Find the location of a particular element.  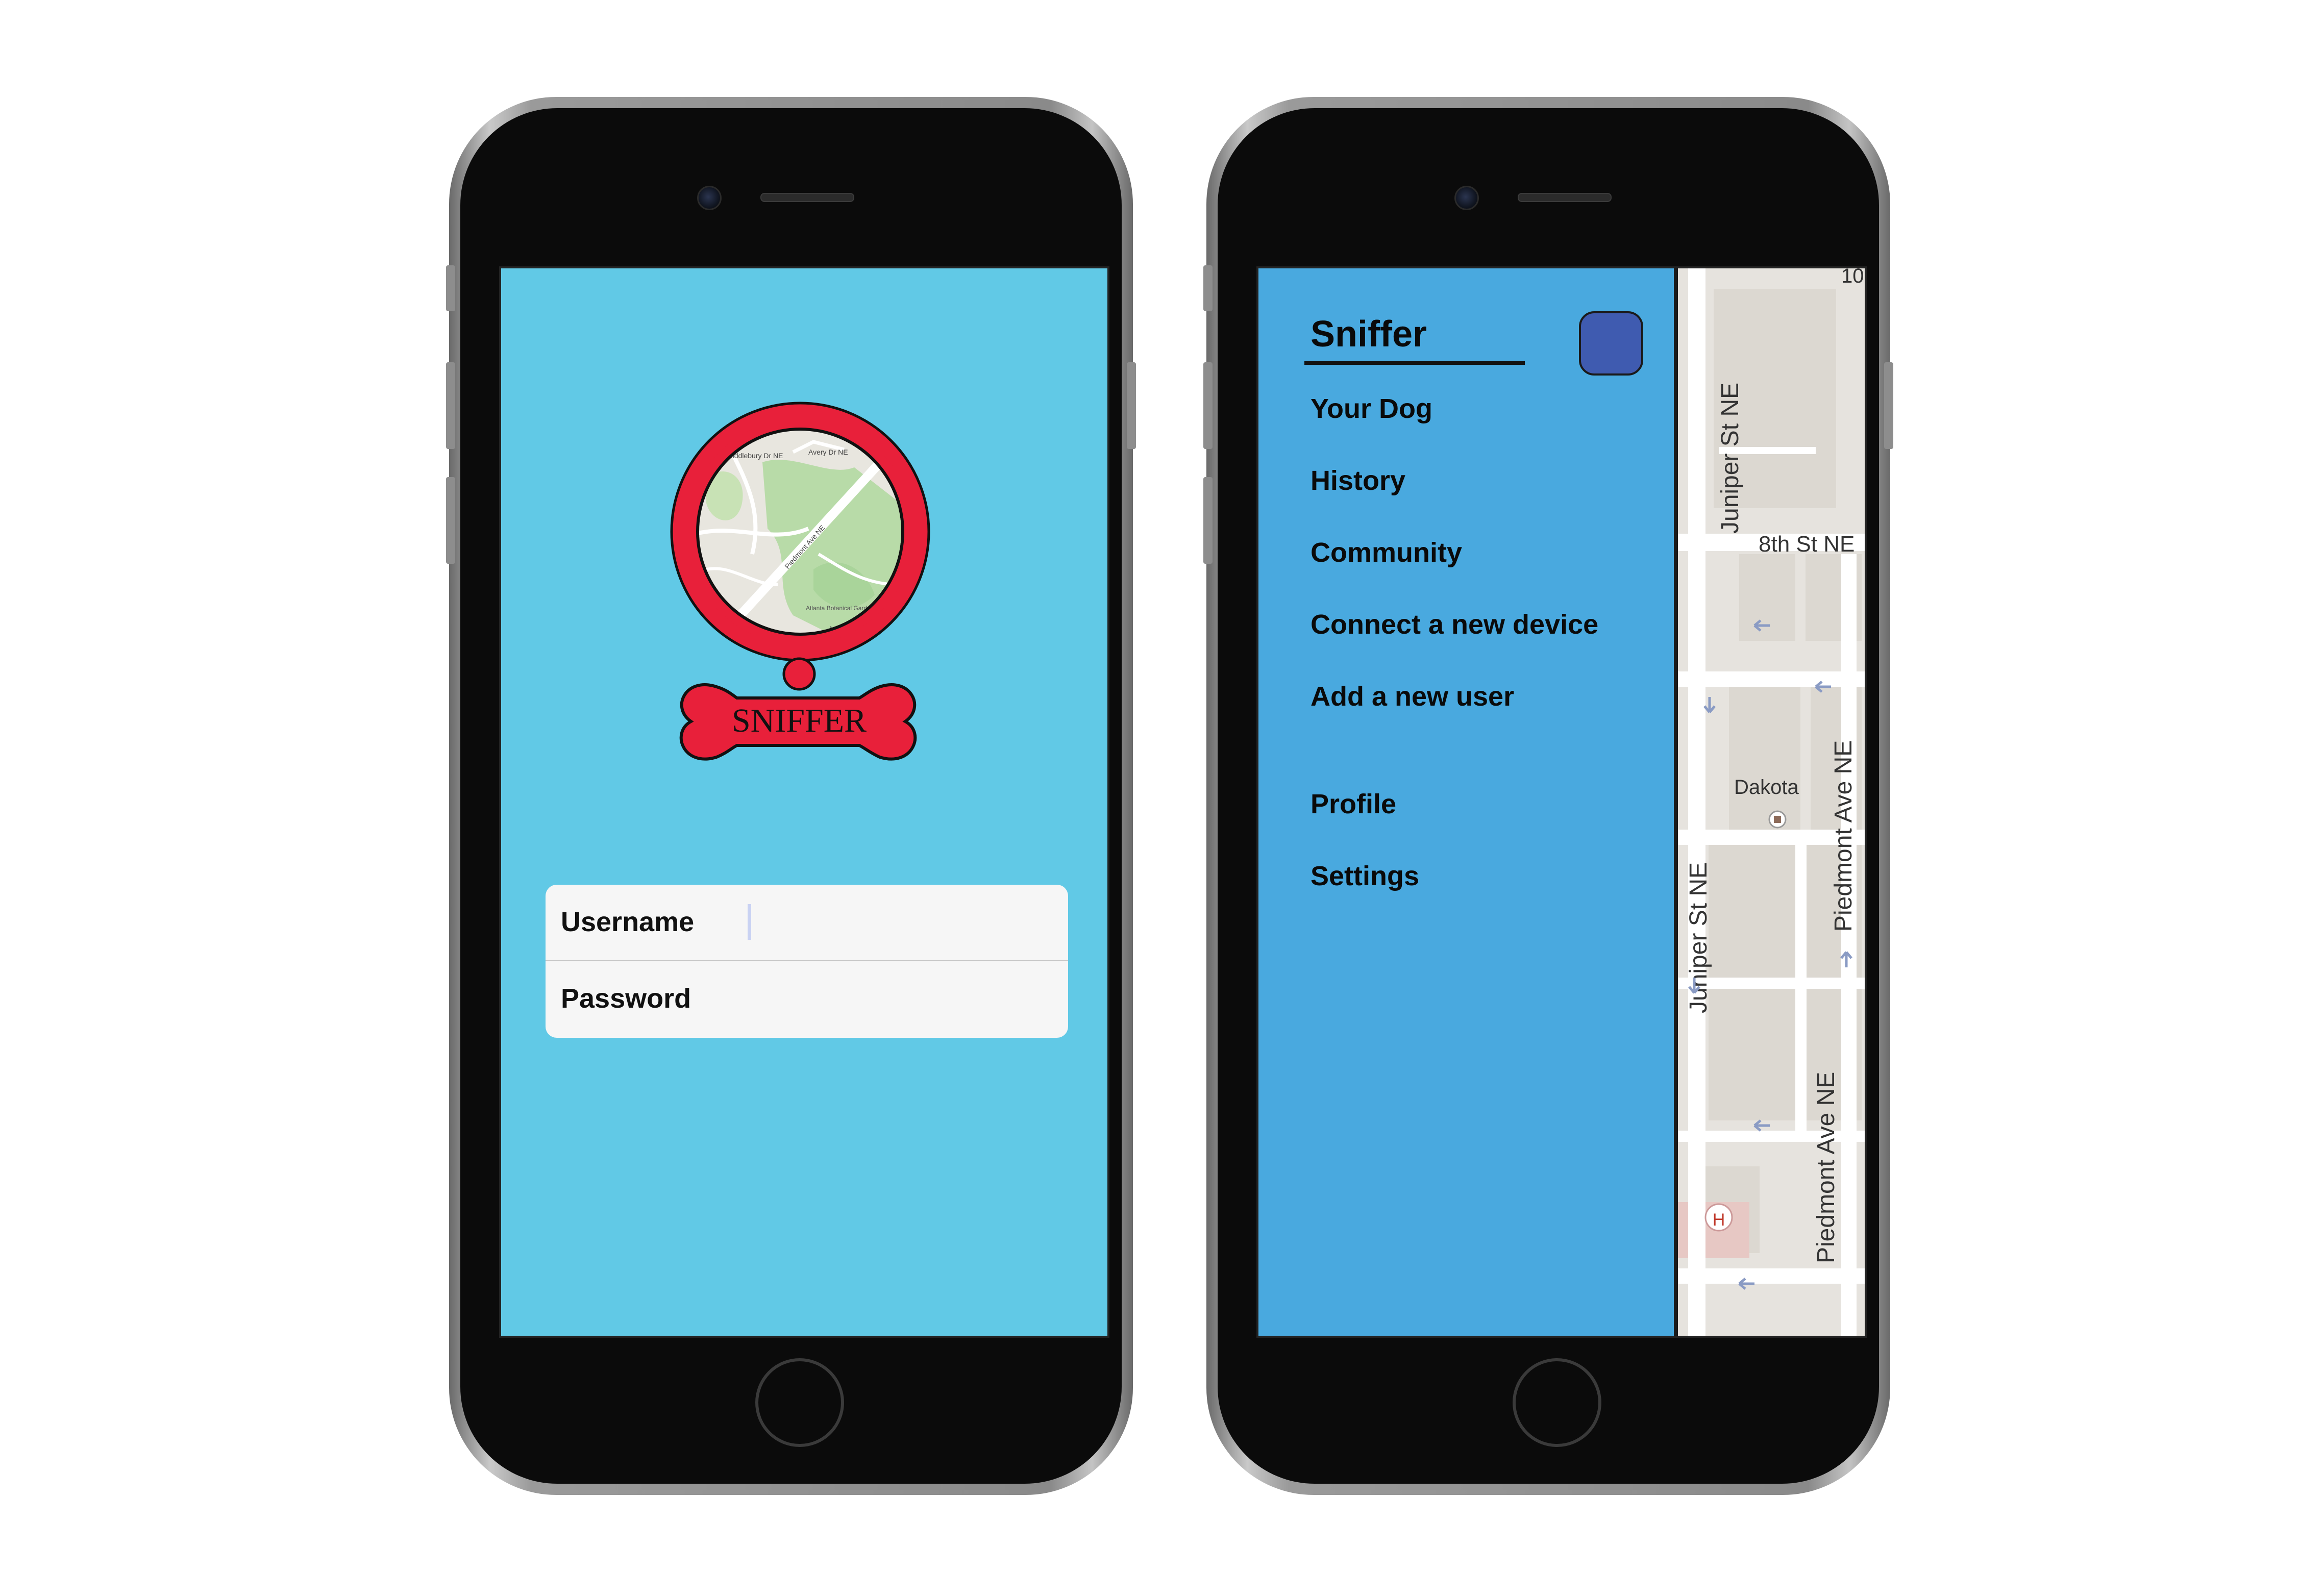

password-input is located at coordinates (893, 999).